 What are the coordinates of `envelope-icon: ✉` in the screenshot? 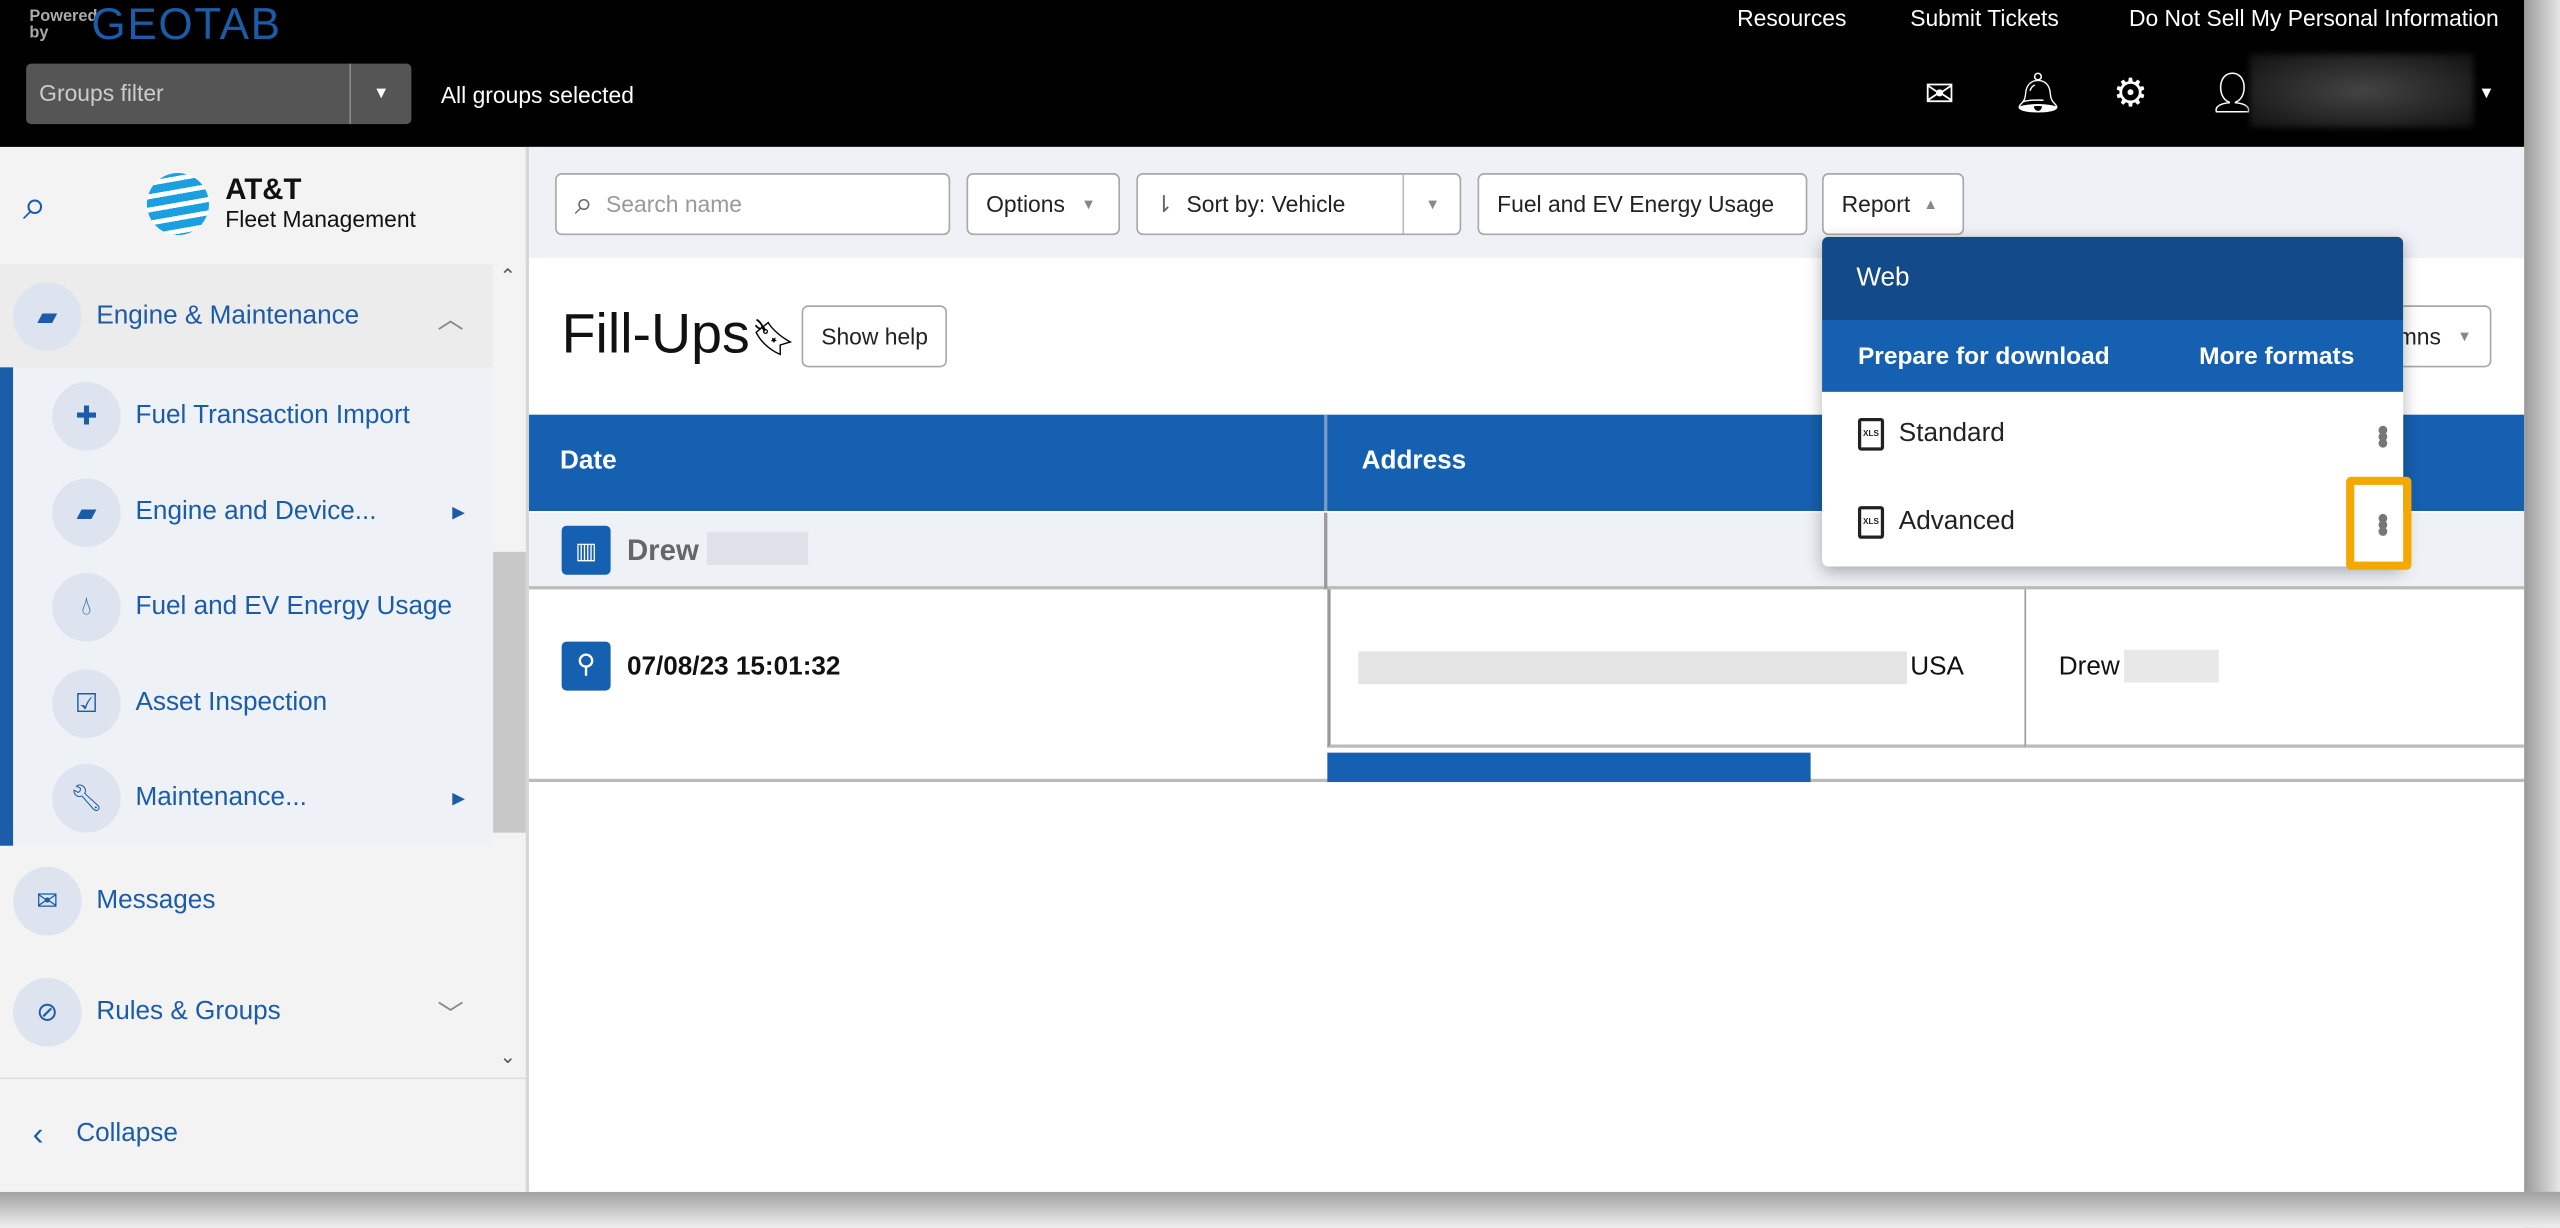 It's located at (47, 901).